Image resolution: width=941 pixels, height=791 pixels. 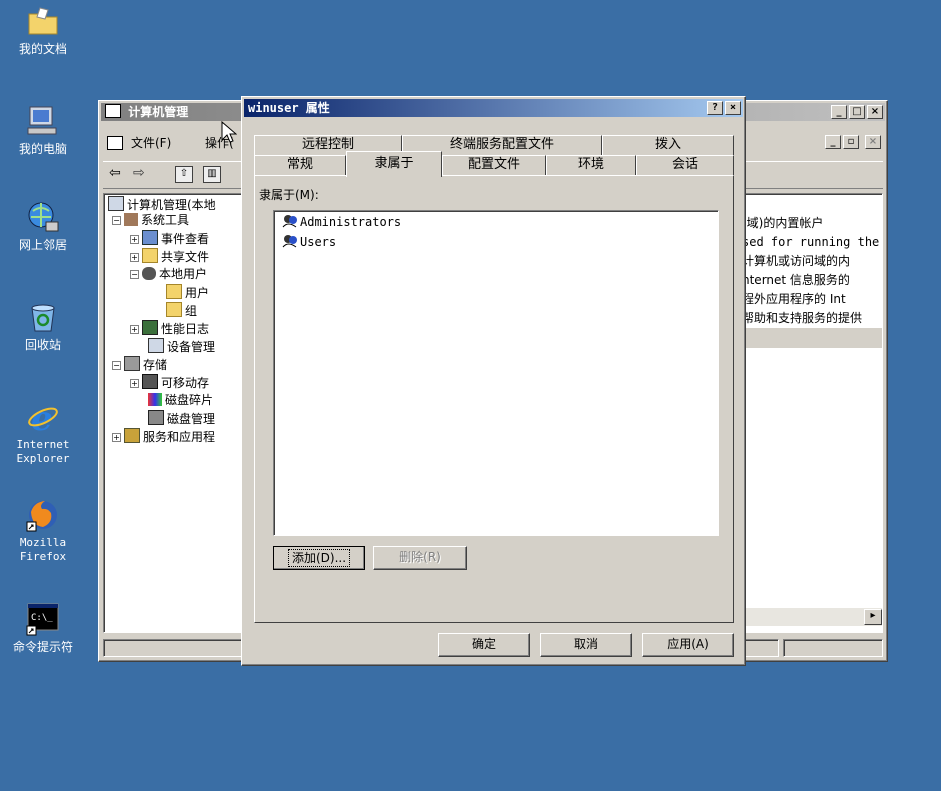 I want to click on member-name: Administrators, so click(x=351, y=222).